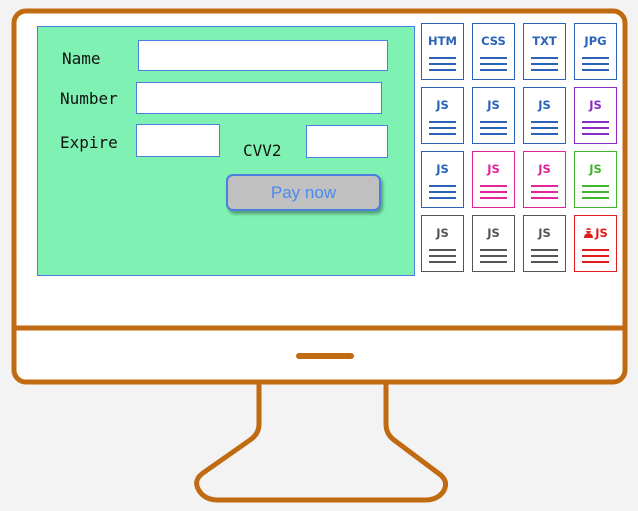 This screenshot has height=511, width=638. What do you see at coordinates (178, 140) in the screenshot?
I see `expire-input` at bounding box center [178, 140].